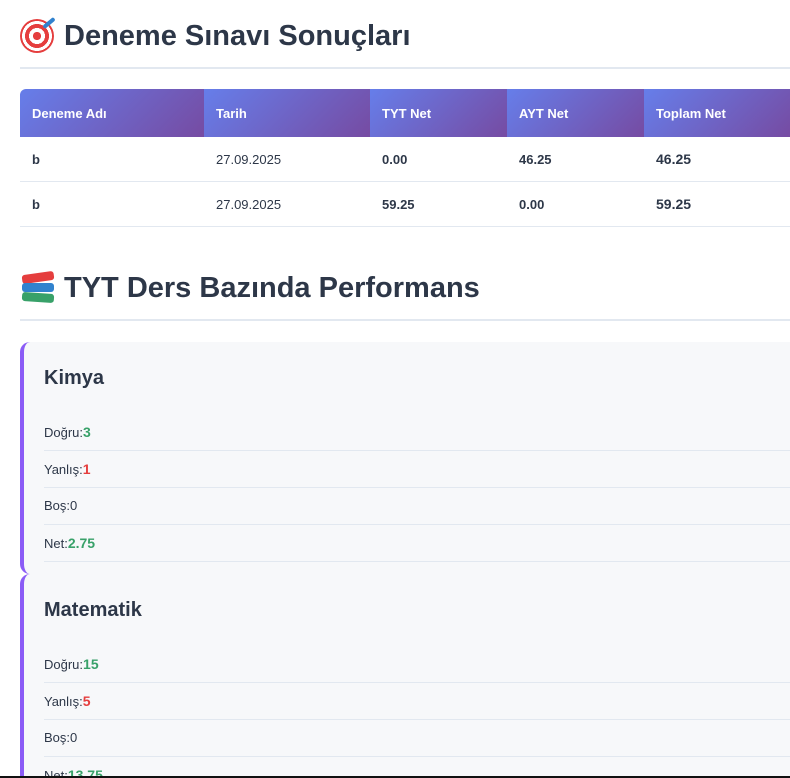 The height and width of the screenshot is (778, 790). Describe the element at coordinates (417, 469) in the screenshot. I see `wrong-stat: Yanlış:1` at that location.